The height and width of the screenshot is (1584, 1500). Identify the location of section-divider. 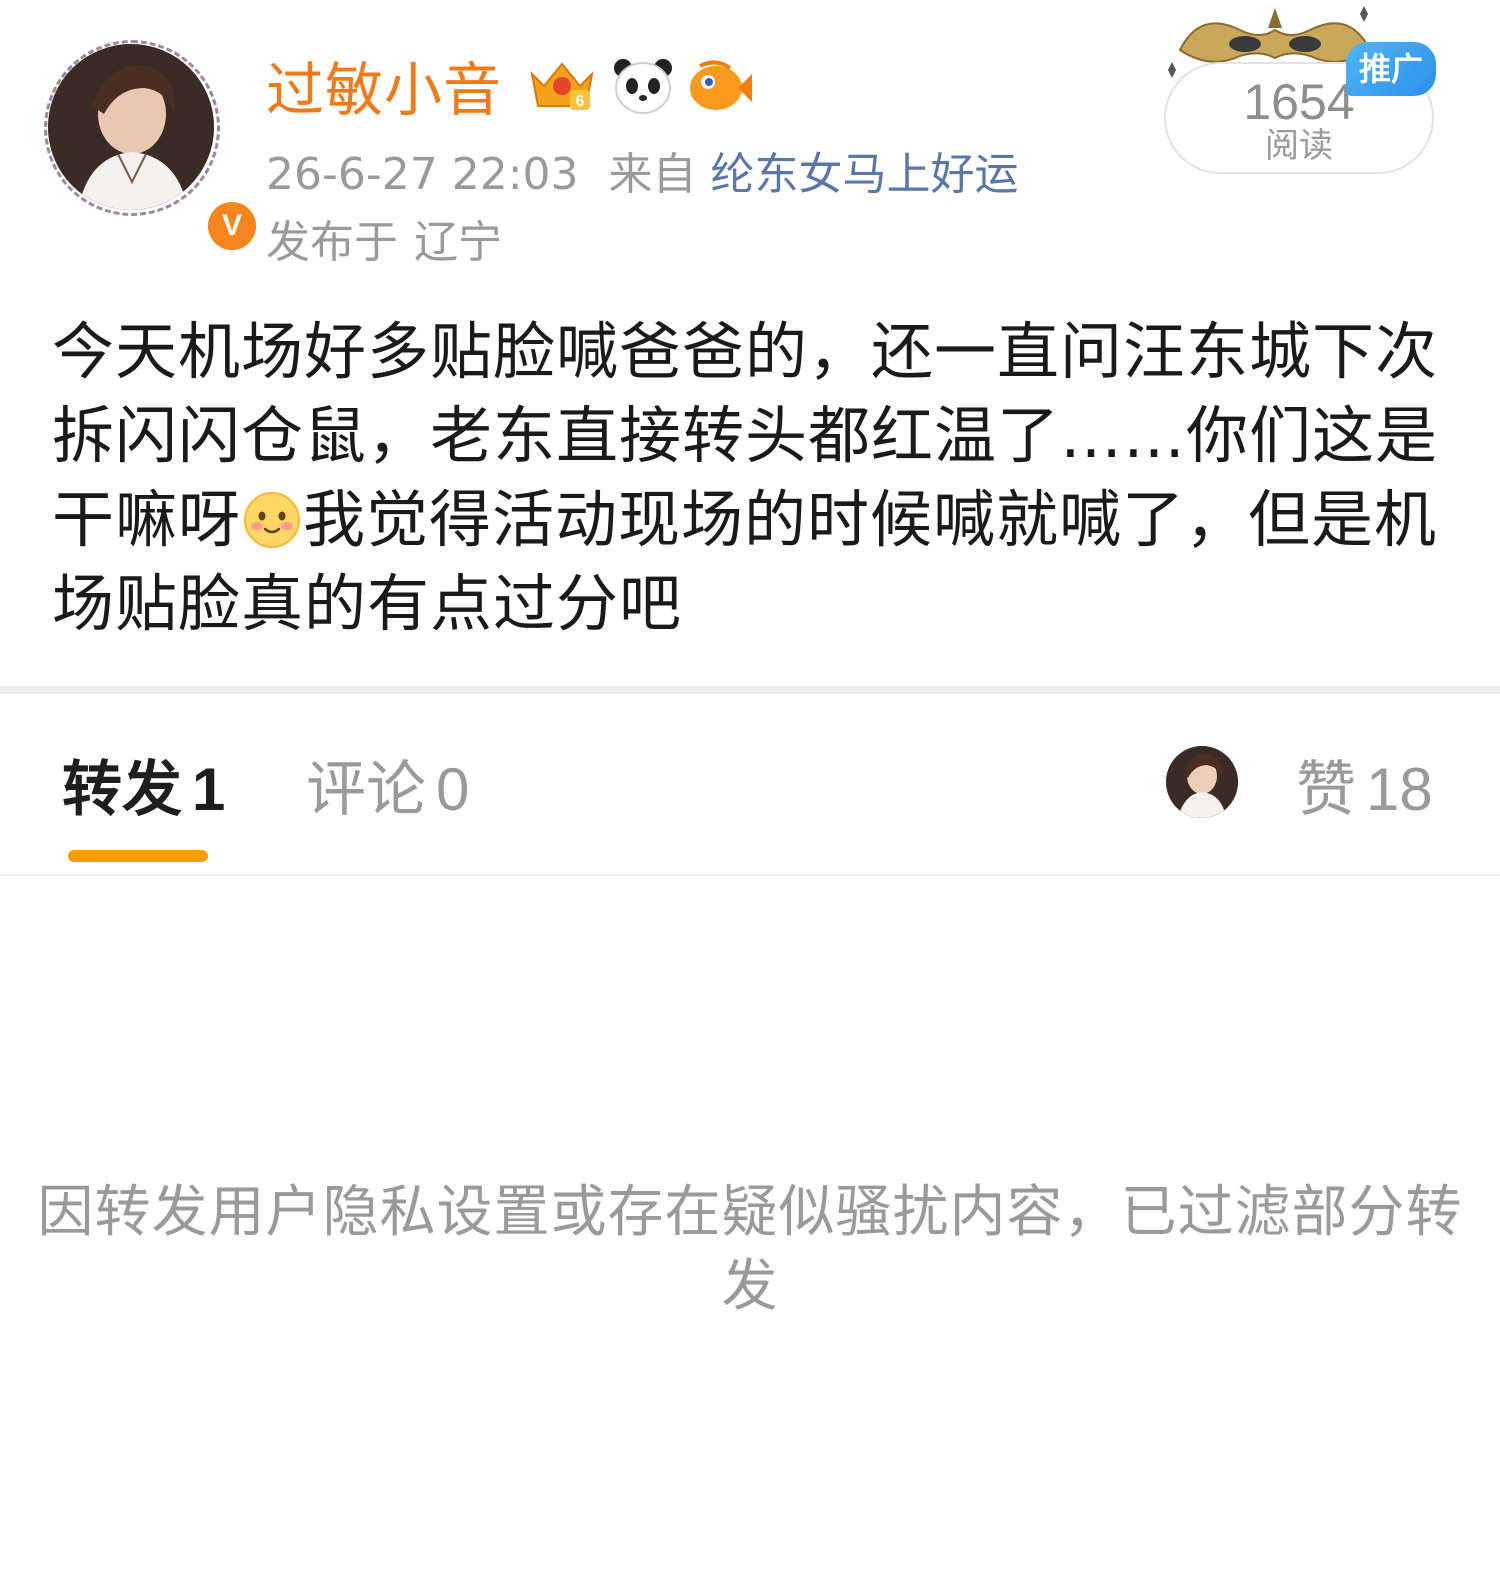
(750, 690).